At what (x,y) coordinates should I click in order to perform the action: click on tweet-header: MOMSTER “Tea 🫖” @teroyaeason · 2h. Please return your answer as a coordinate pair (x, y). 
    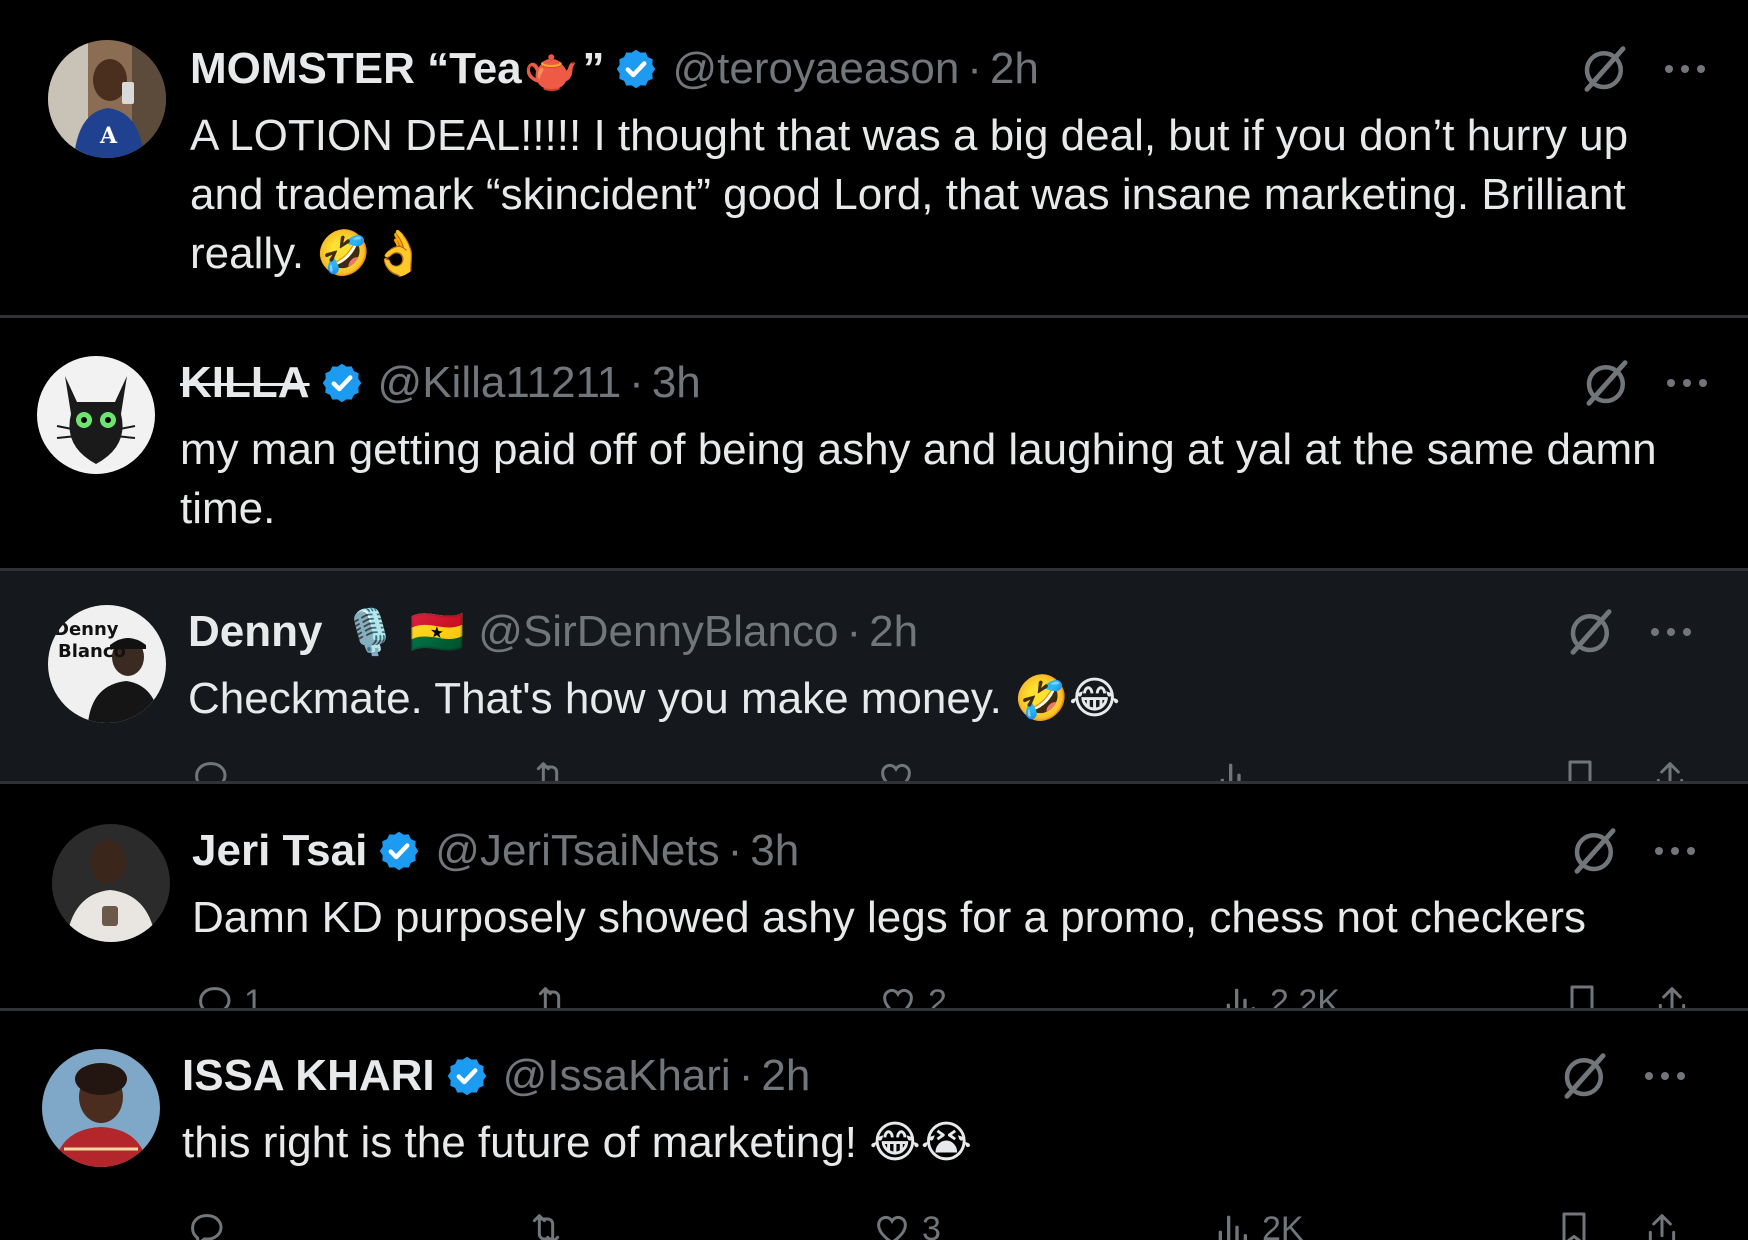
    Looking at the image, I should click on (614, 69).